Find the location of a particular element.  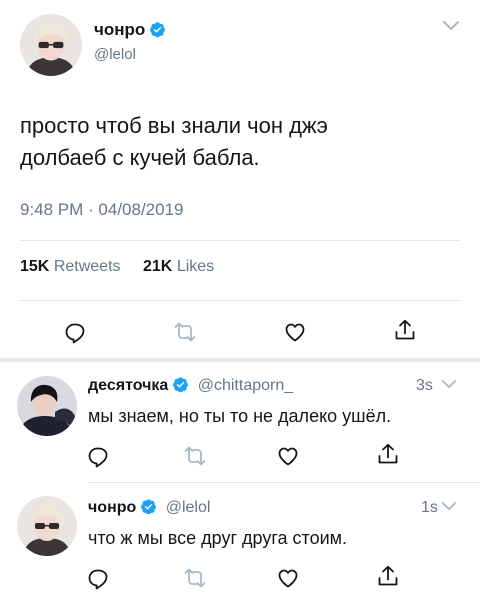

reply-text: мы знаем, но ты то не далеко ушёл. is located at coordinates (240, 416).